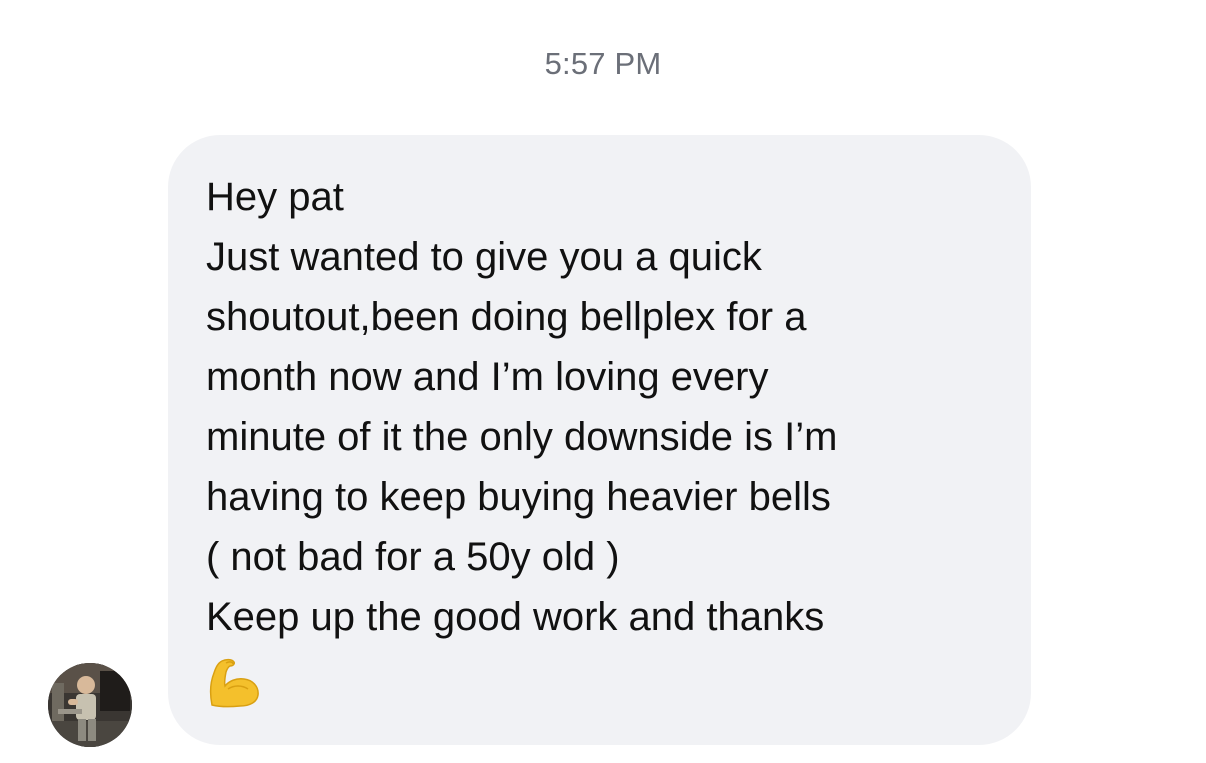 The width and height of the screenshot is (1206, 763). What do you see at coordinates (522, 437) in the screenshot?
I see `message-line: minute of it the only downside is I’m` at bounding box center [522, 437].